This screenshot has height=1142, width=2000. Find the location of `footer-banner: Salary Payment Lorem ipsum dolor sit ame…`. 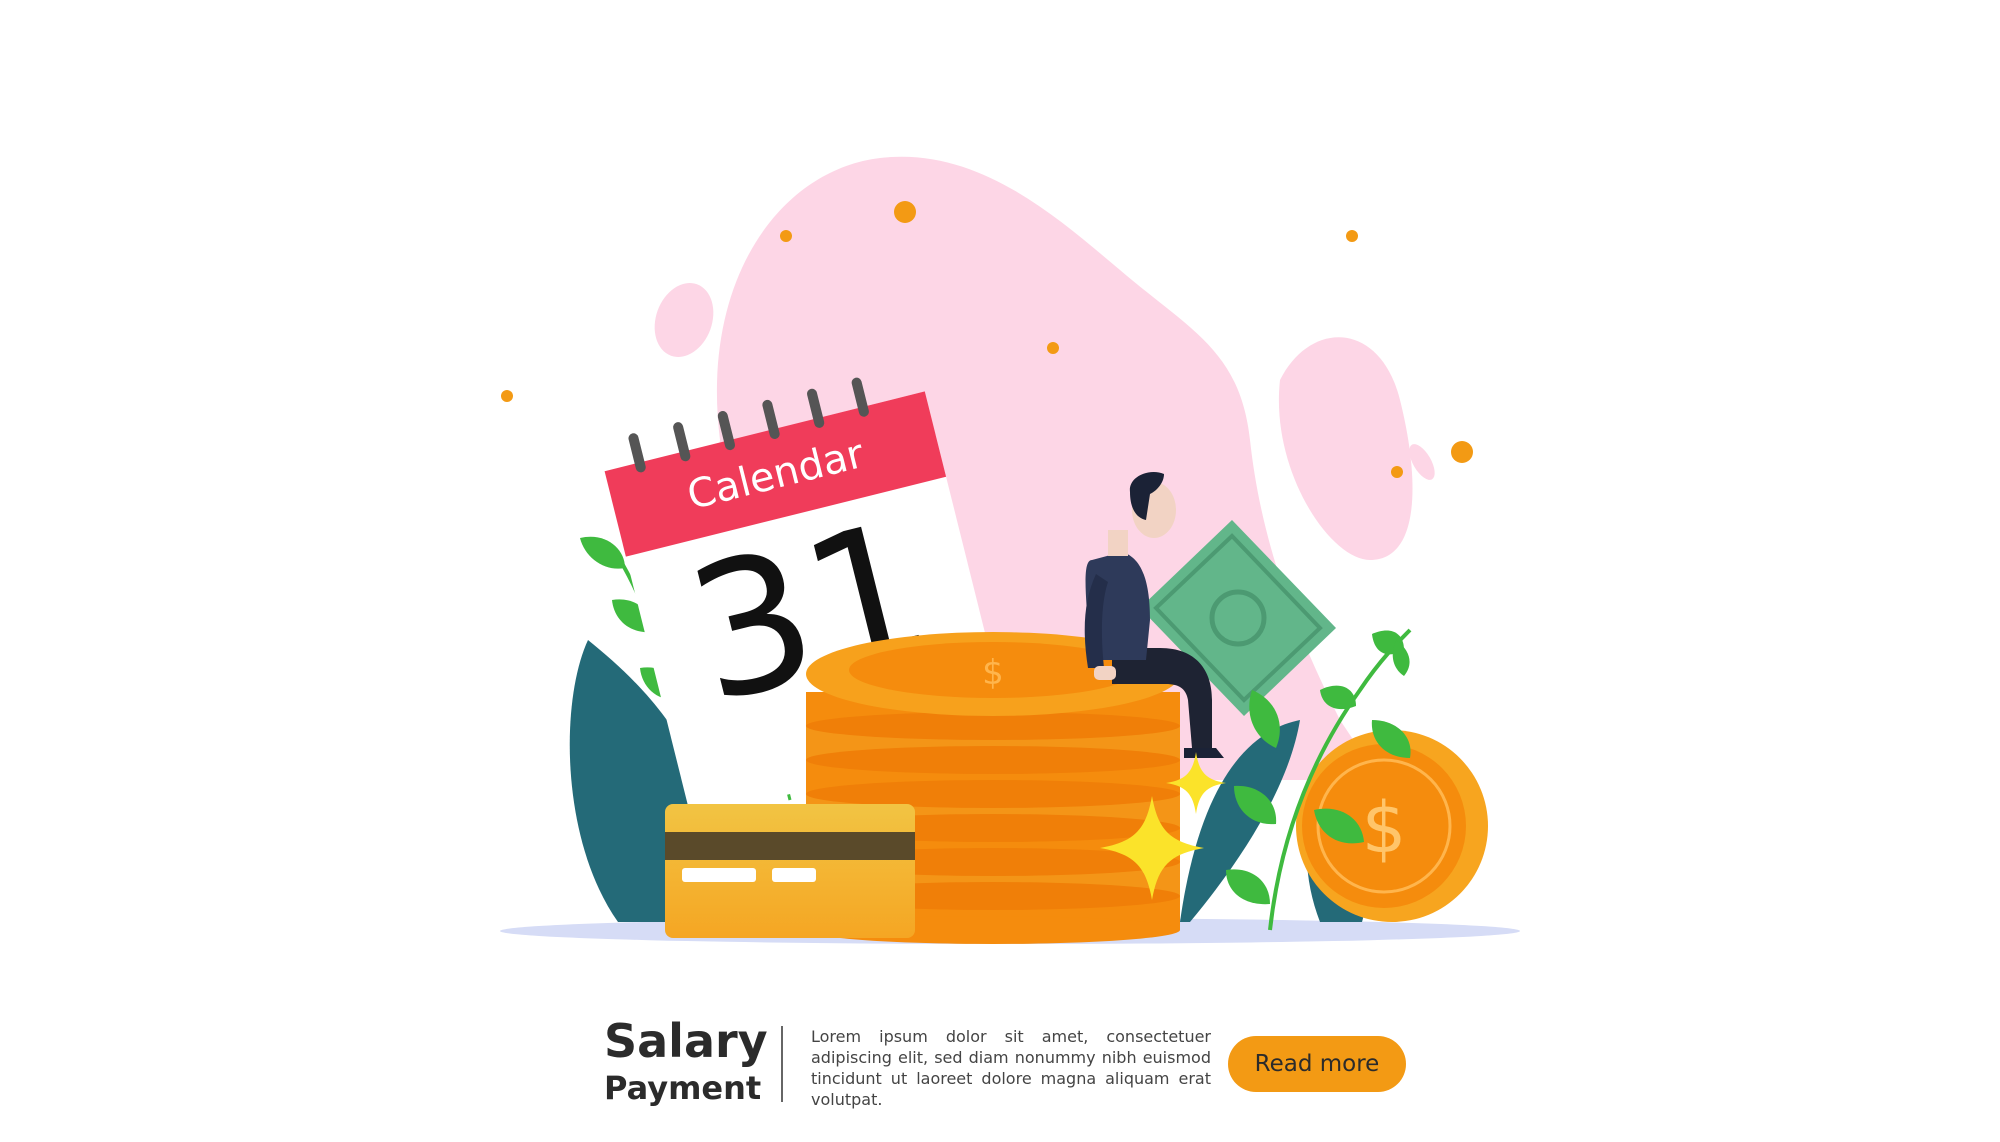

footer-banner: Salary Payment Lorem ipsum dolor sit ame… is located at coordinates (1000, 1060).